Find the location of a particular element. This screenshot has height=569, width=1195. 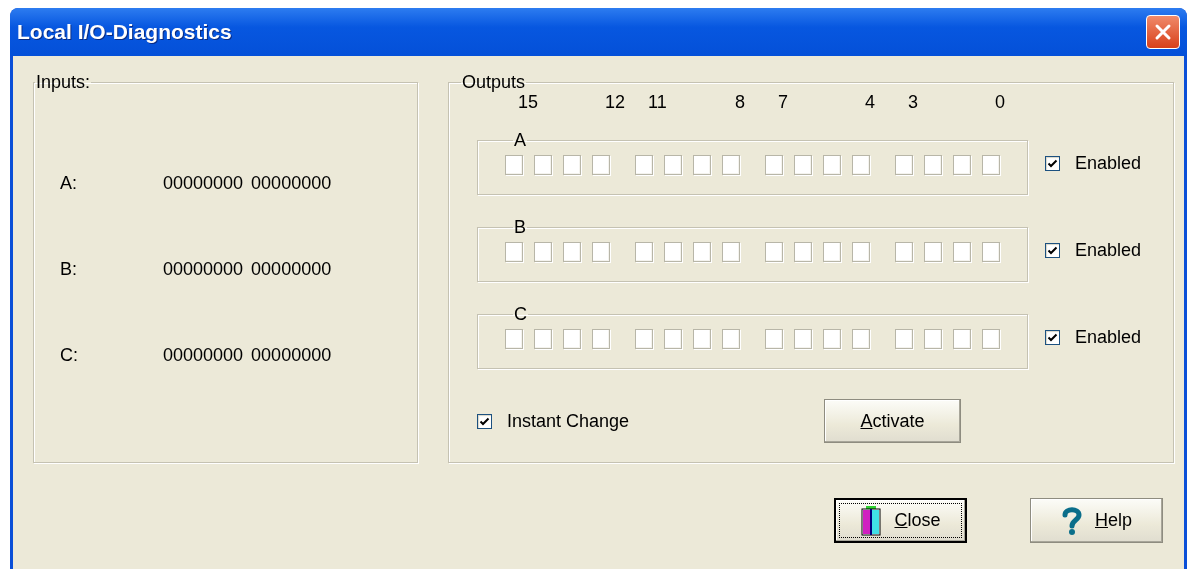

port-label: A: is located at coordinates (69, 183).